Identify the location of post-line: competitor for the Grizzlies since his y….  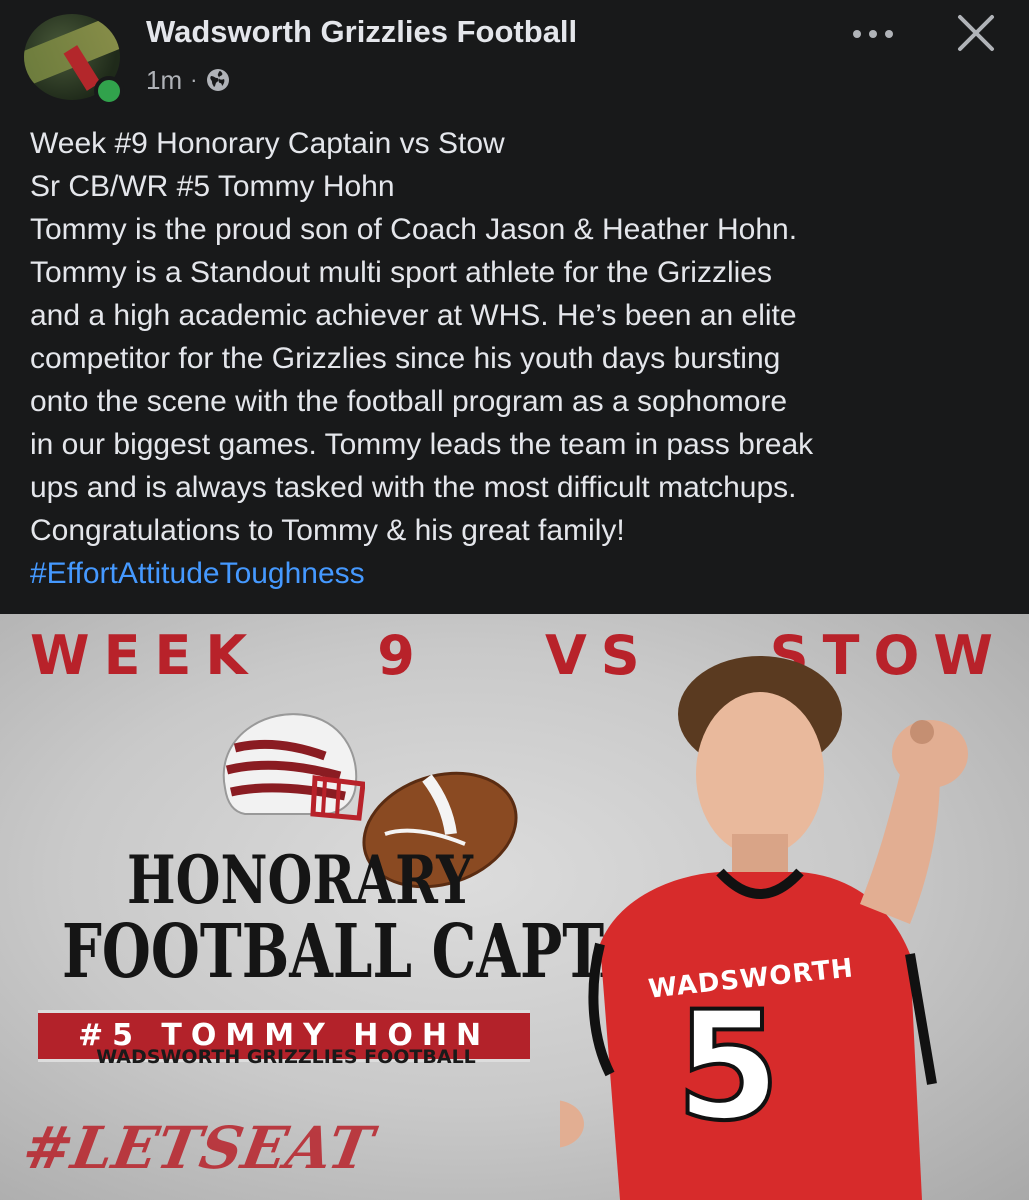
(405, 358).